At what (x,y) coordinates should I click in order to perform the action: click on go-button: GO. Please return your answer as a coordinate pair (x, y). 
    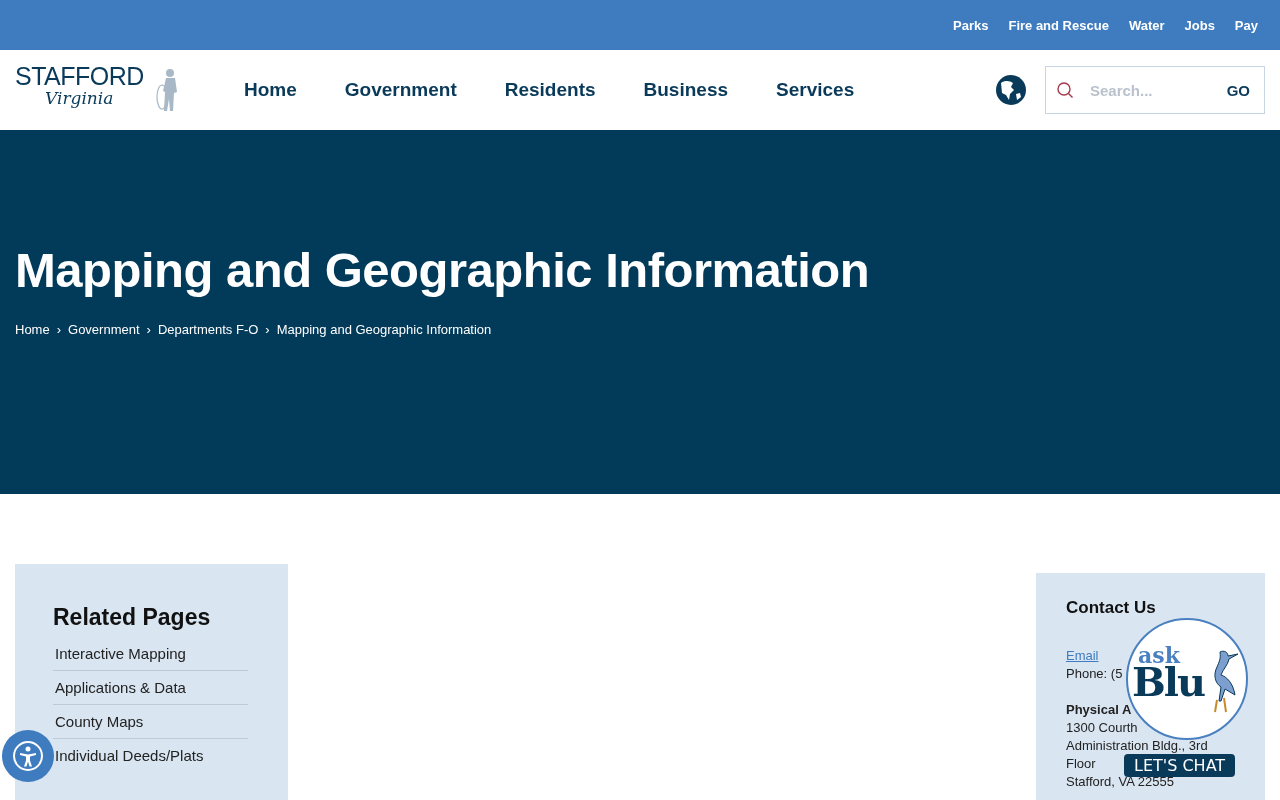
    Looking at the image, I should click on (1238, 90).